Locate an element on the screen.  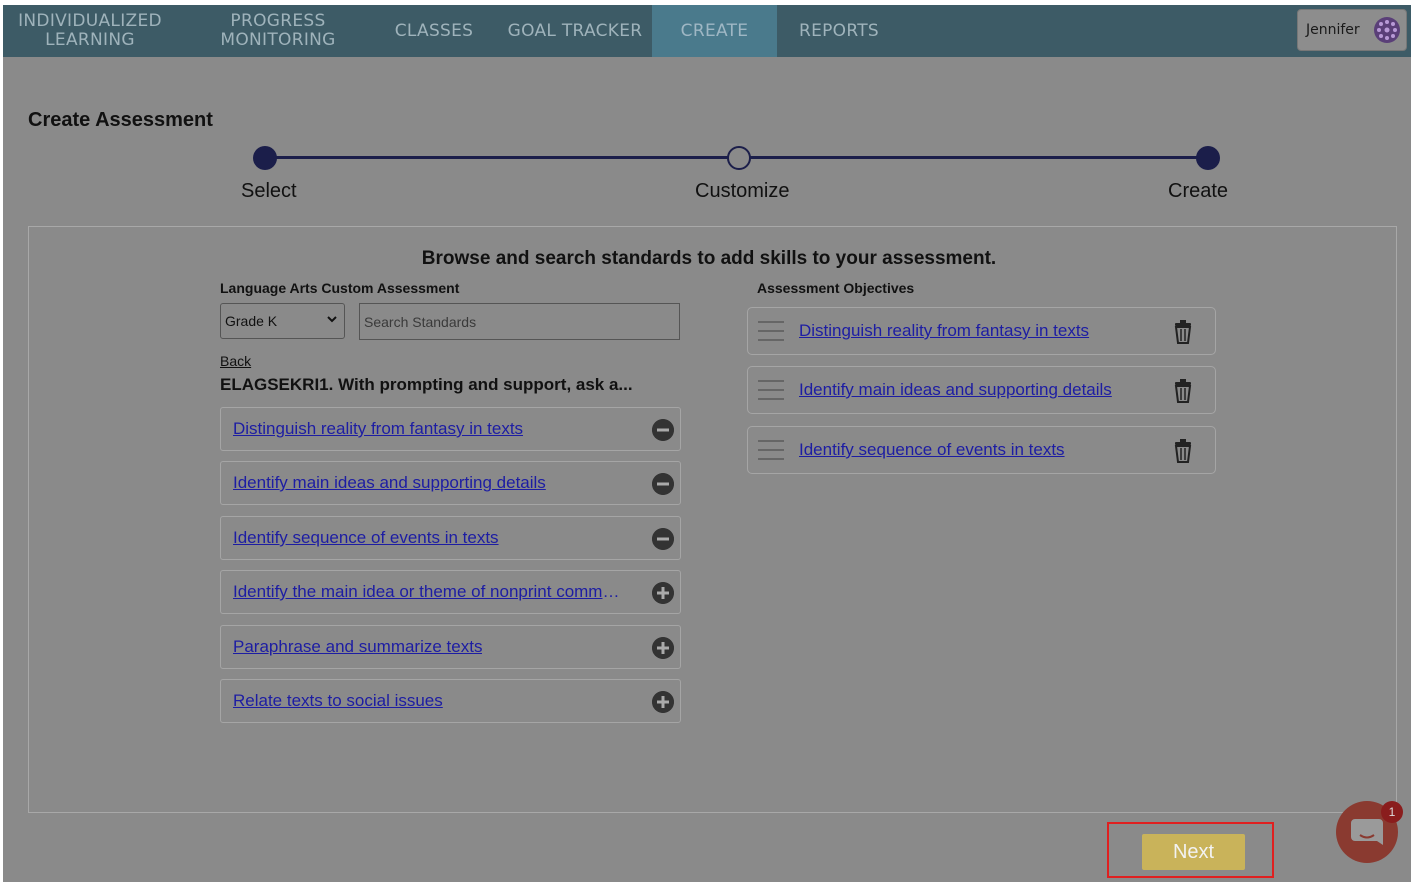
chevron-down-icon is located at coordinates (332, 319).